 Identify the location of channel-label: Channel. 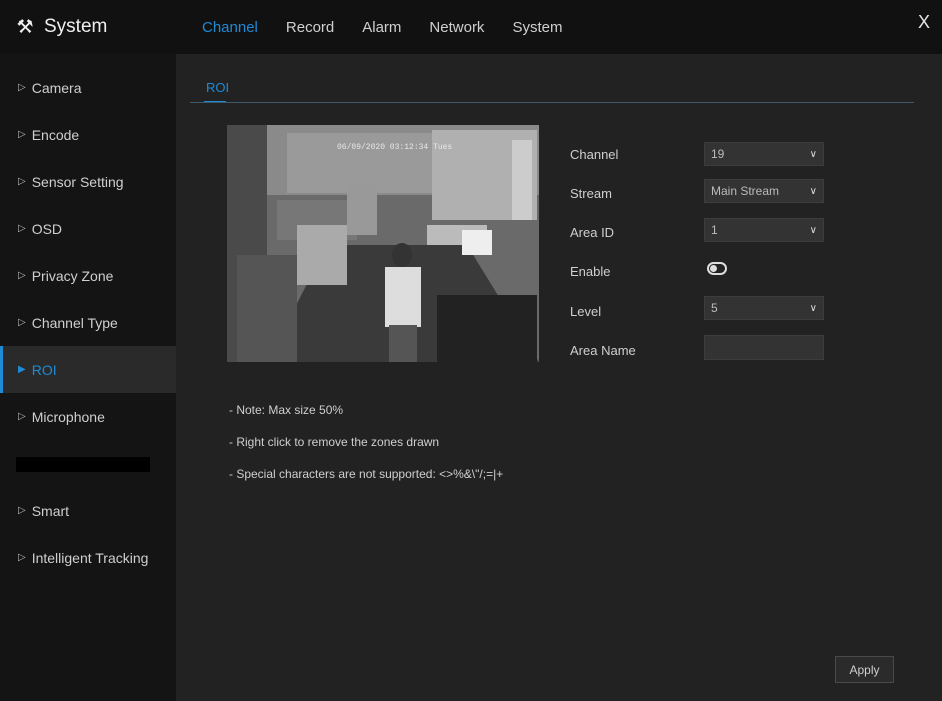
(594, 154).